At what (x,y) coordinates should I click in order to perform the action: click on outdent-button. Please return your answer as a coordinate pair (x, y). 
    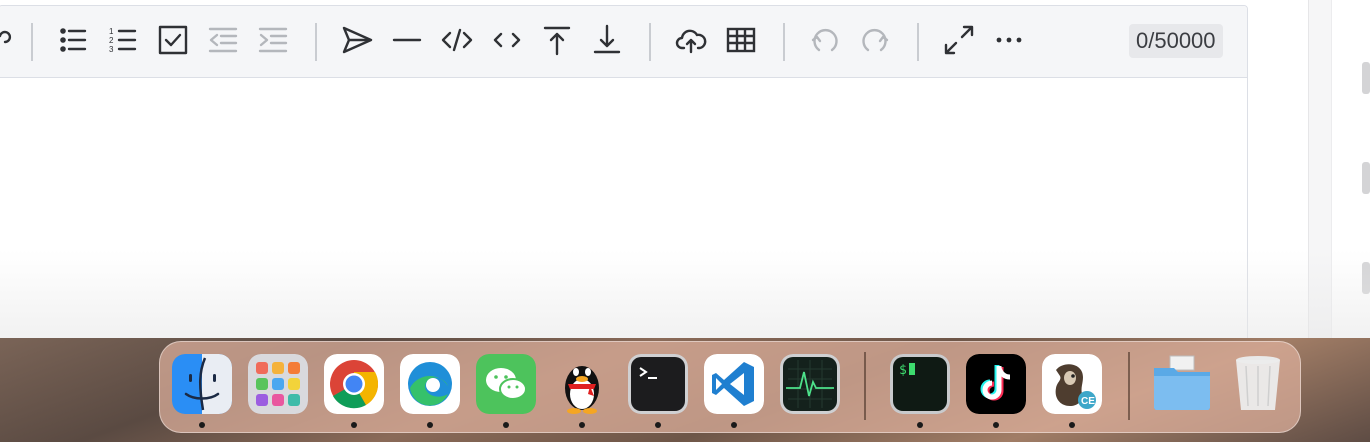
    Looking at the image, I should click on (223, 40).